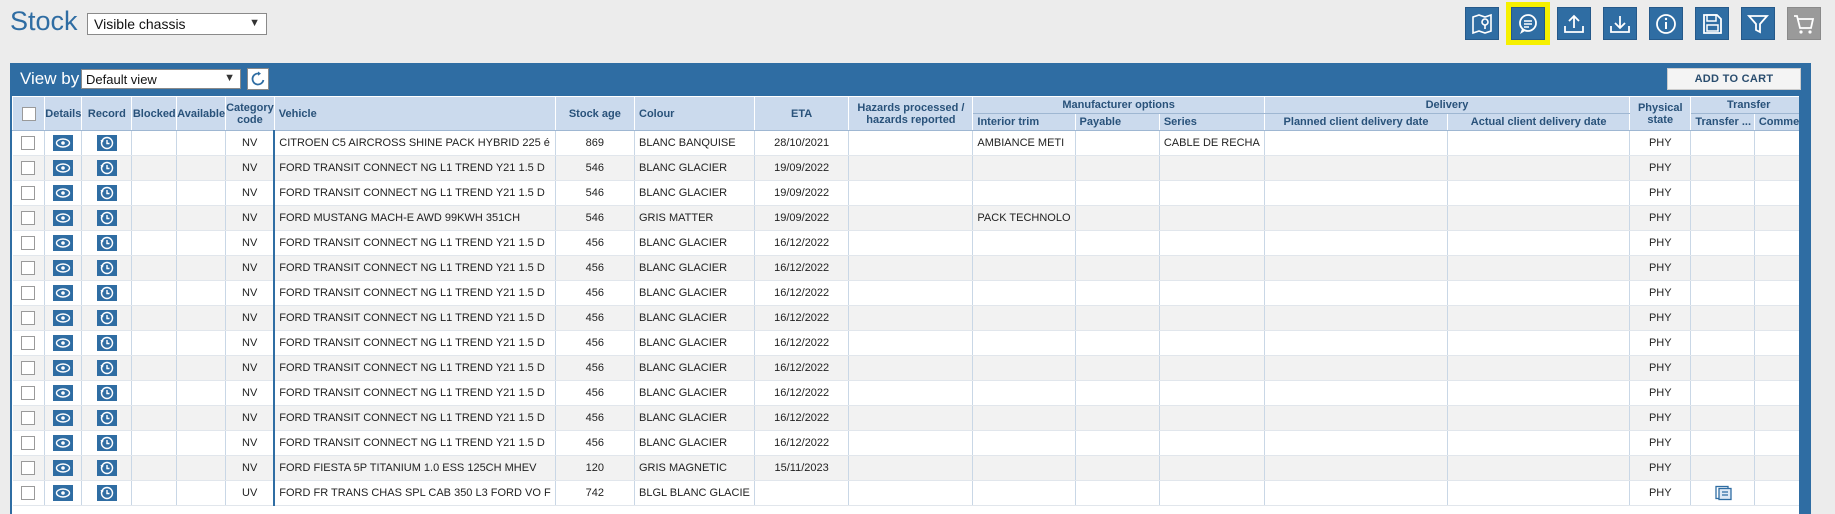 The width and height of the screenshot is (1835, 514). Describe the element at coordinates (911, 113) in the screenshot. I see `column-hazards: Hazards processed / hazards reported` at that location.